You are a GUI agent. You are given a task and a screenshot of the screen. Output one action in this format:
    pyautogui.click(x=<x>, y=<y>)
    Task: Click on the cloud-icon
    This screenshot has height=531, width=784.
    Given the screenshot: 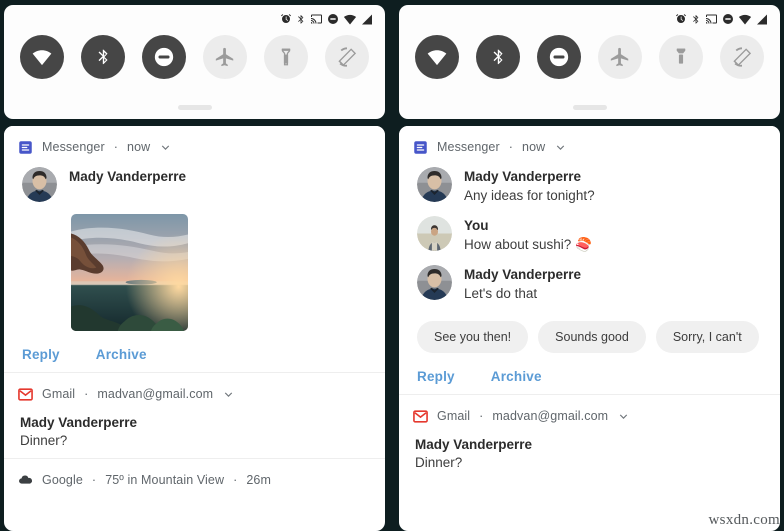 What is the action you would take?
    pyautogui.click(x=26, y=479)
    